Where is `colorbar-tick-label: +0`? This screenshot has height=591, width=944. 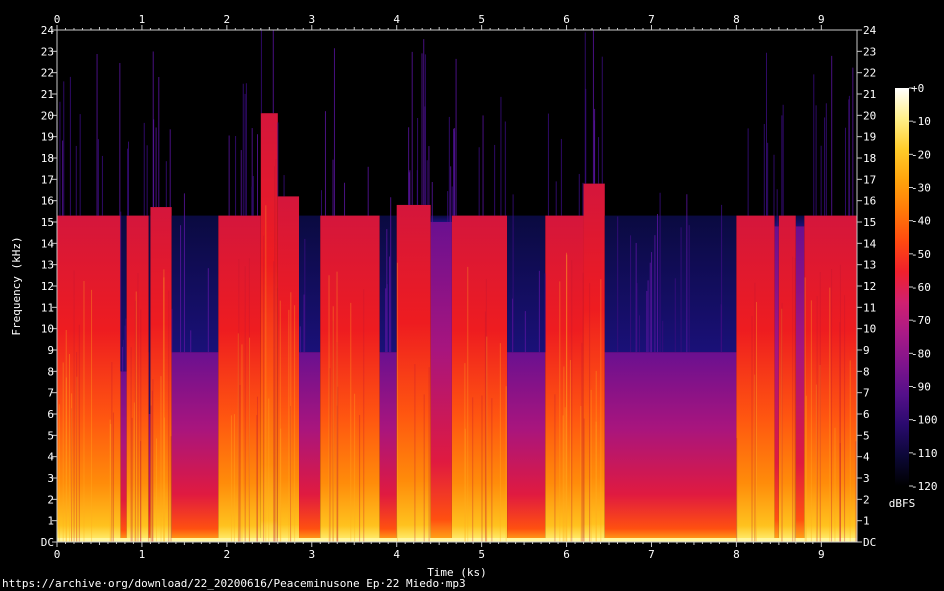
colorbar-tick-label: +0 is located at coordinates (917, 88).